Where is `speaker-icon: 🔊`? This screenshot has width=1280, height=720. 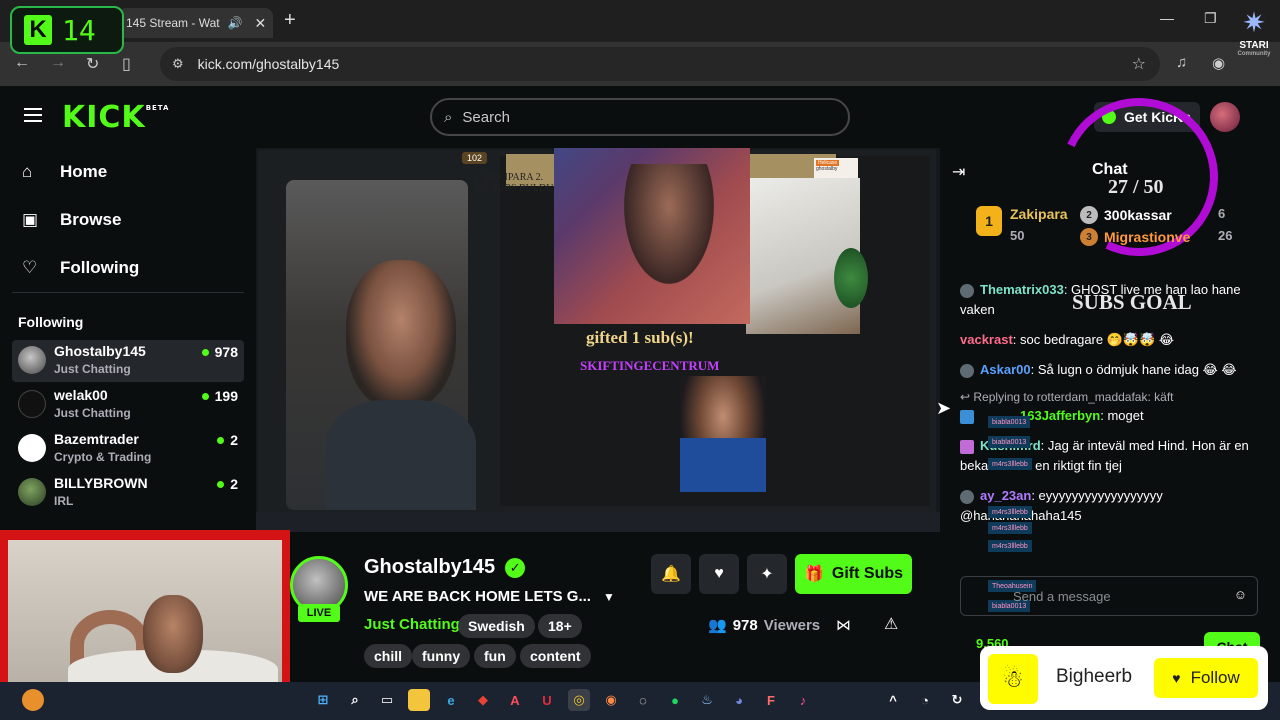 speaker-icon: 🔊 is located at coordinates (235, 23).